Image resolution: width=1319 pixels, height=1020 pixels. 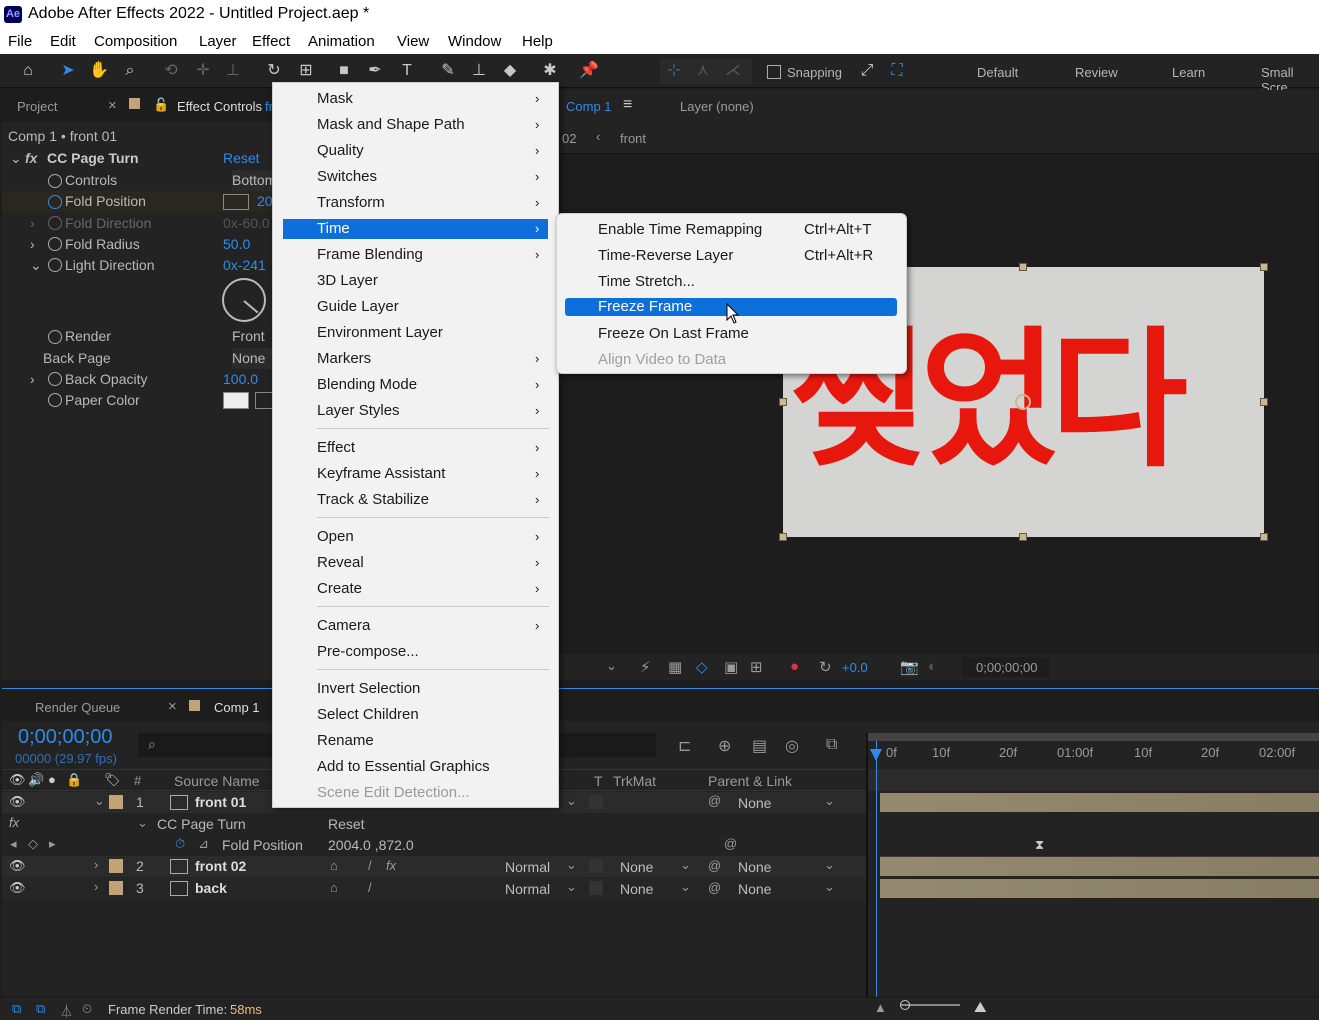 What do you see at coordinates (415, 715) in the screenshot?
I see `menu-item-select-children: Select Children` at bounding box center [415, 715].